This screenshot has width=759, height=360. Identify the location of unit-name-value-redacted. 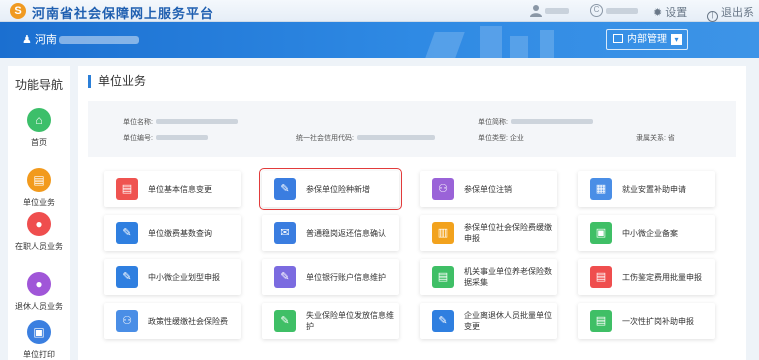
(196, 121).